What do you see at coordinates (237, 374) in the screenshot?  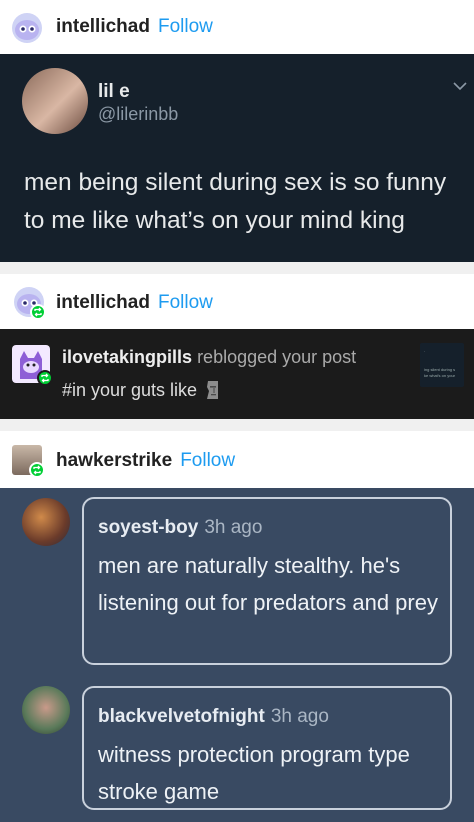 I see `notification-card` at bounding box center [237, 374].